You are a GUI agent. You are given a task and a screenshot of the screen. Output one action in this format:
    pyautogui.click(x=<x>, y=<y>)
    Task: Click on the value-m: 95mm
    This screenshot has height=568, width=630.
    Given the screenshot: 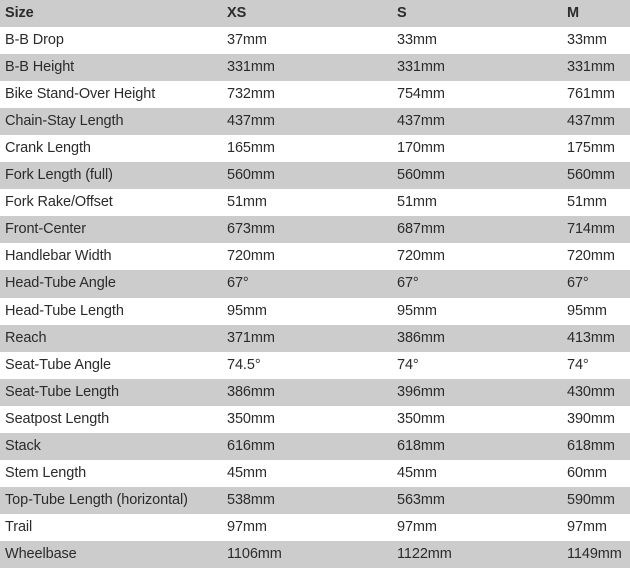 What is the action you would take?
    pyautogui.click(x=596, y=311)
    